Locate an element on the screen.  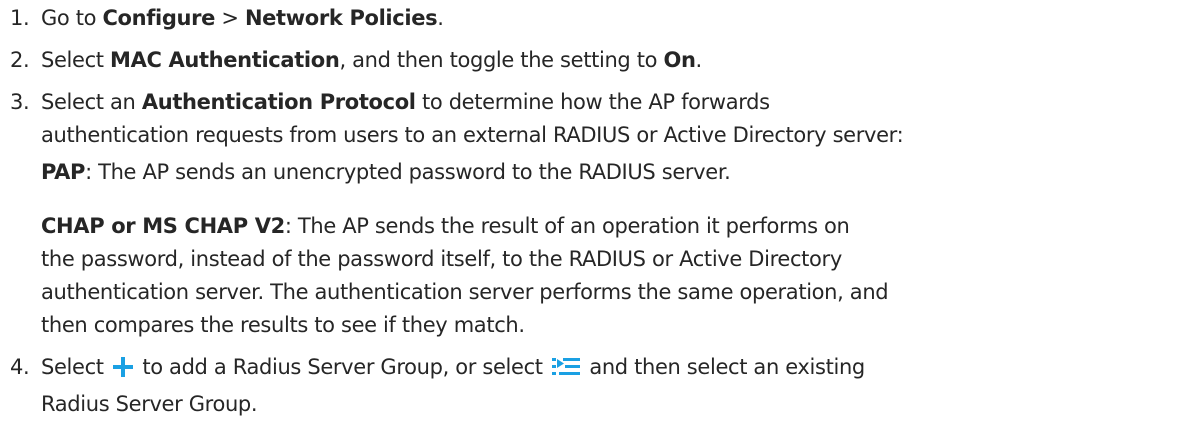
step-number: 1. is located at coordinates (20, 18).